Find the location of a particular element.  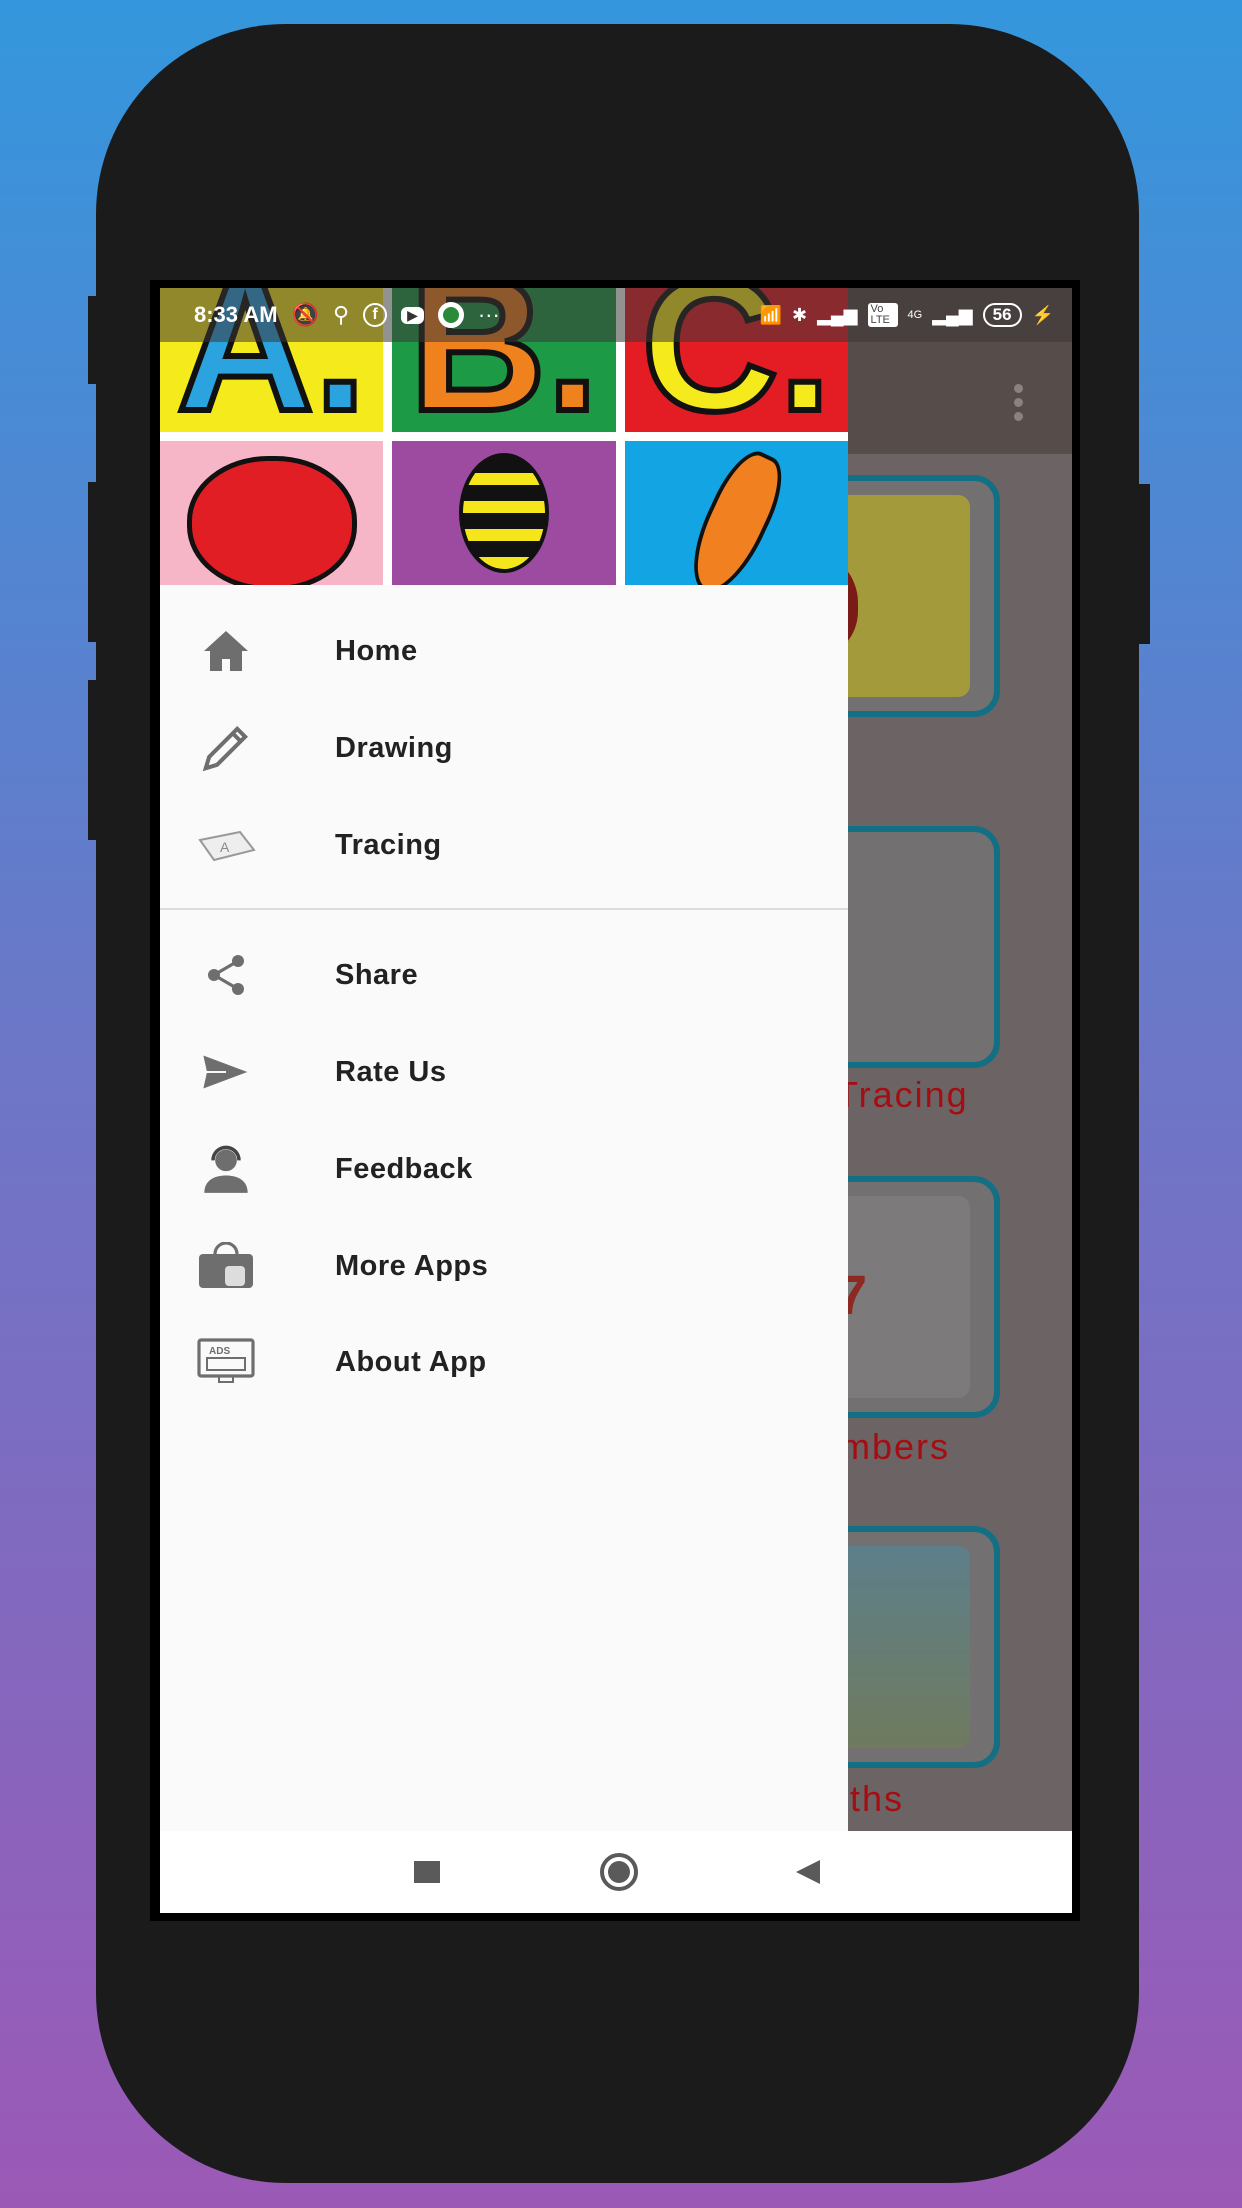

android-store-icon is located at coordinates (226, 1266).